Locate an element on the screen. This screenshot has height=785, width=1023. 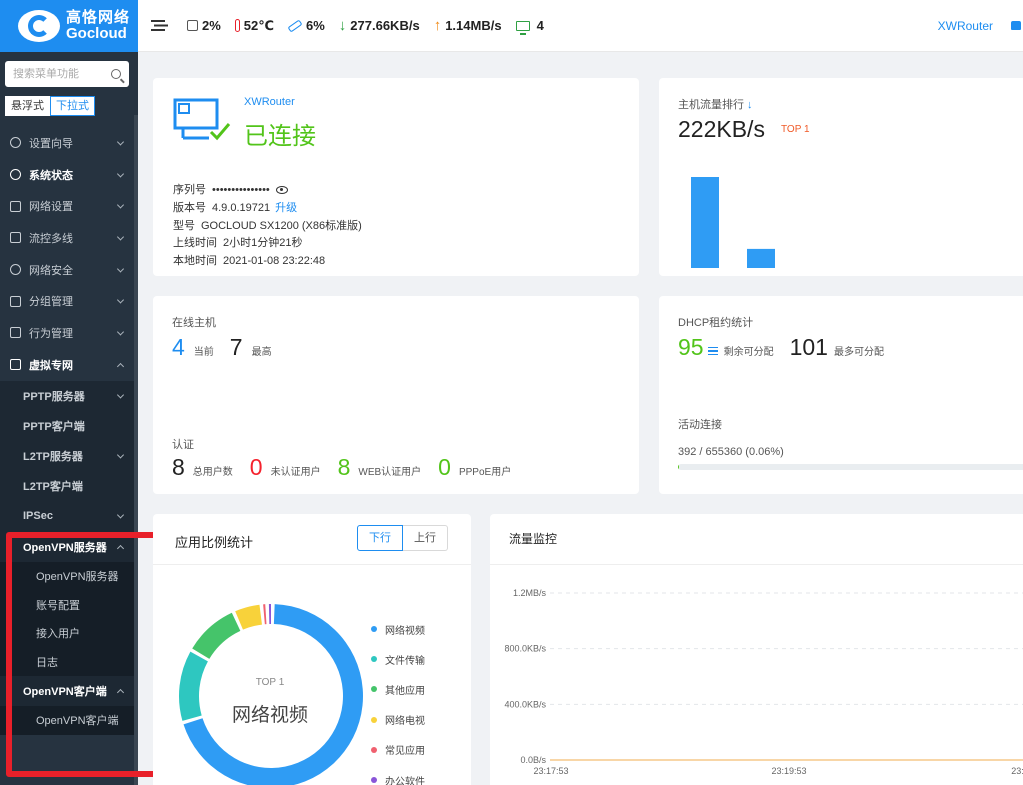
sidebar: 高恪网络 Gocloud 悬浮式 下拉式 设置向导 系统状态 网络设置 流控多线 is located at coordinates (69, 392).